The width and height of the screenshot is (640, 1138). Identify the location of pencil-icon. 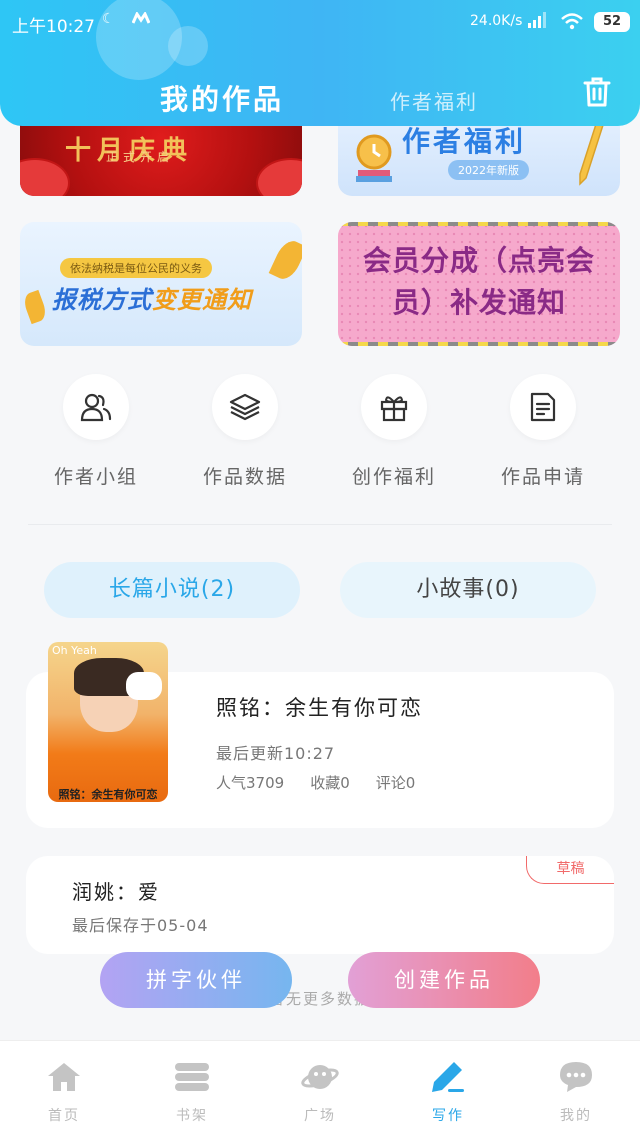
(591, 153).